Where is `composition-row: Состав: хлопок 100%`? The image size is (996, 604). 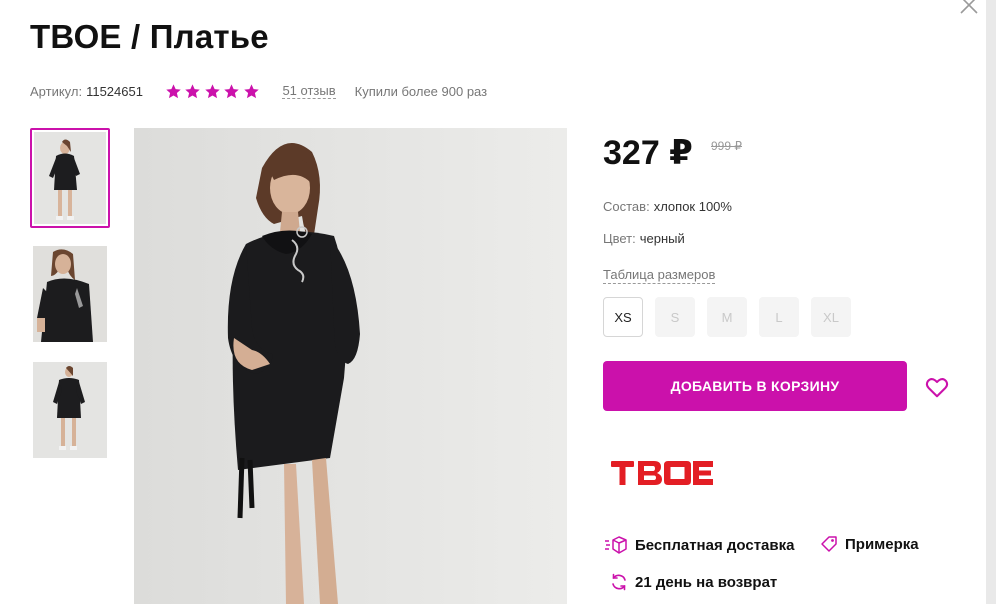
composition-row: Состав: хлопок 100% is located at coordinates (667, 206).